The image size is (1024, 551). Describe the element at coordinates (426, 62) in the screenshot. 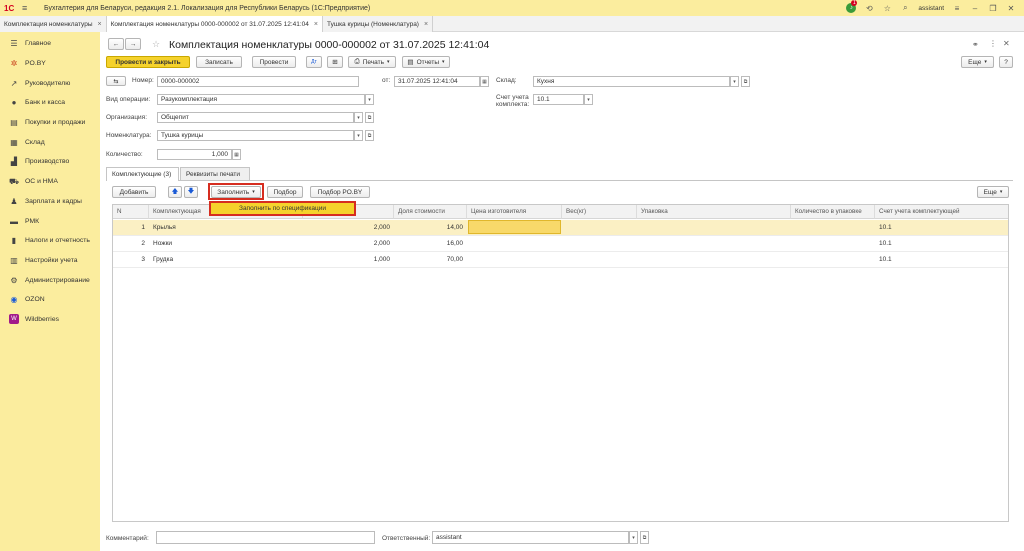

I see `reports-button: ▤ Отчеты ▾` at that location.